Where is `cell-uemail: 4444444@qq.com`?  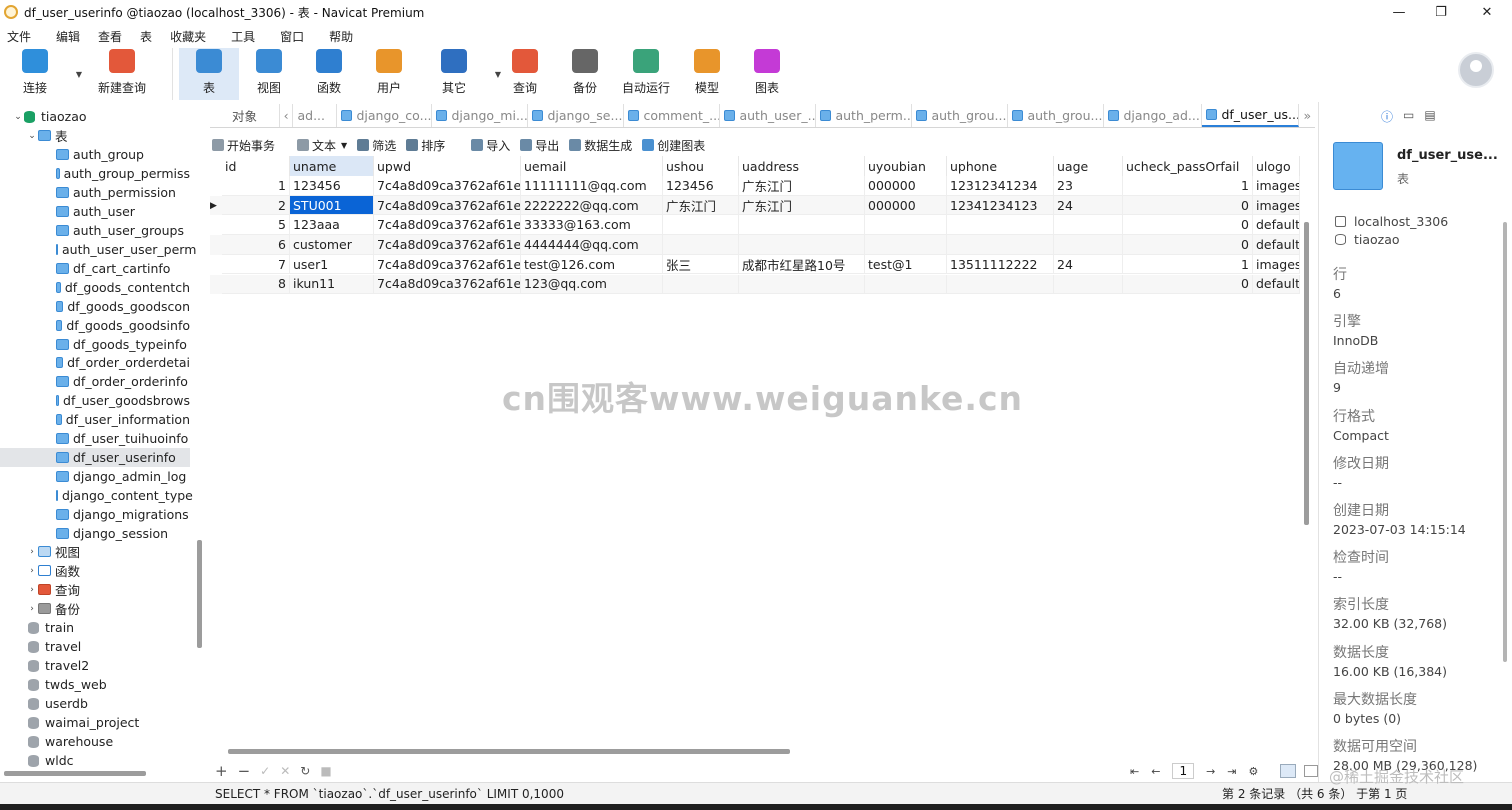
cell-uemail: 4444444@qq.com is located at coordinates (592, 245).